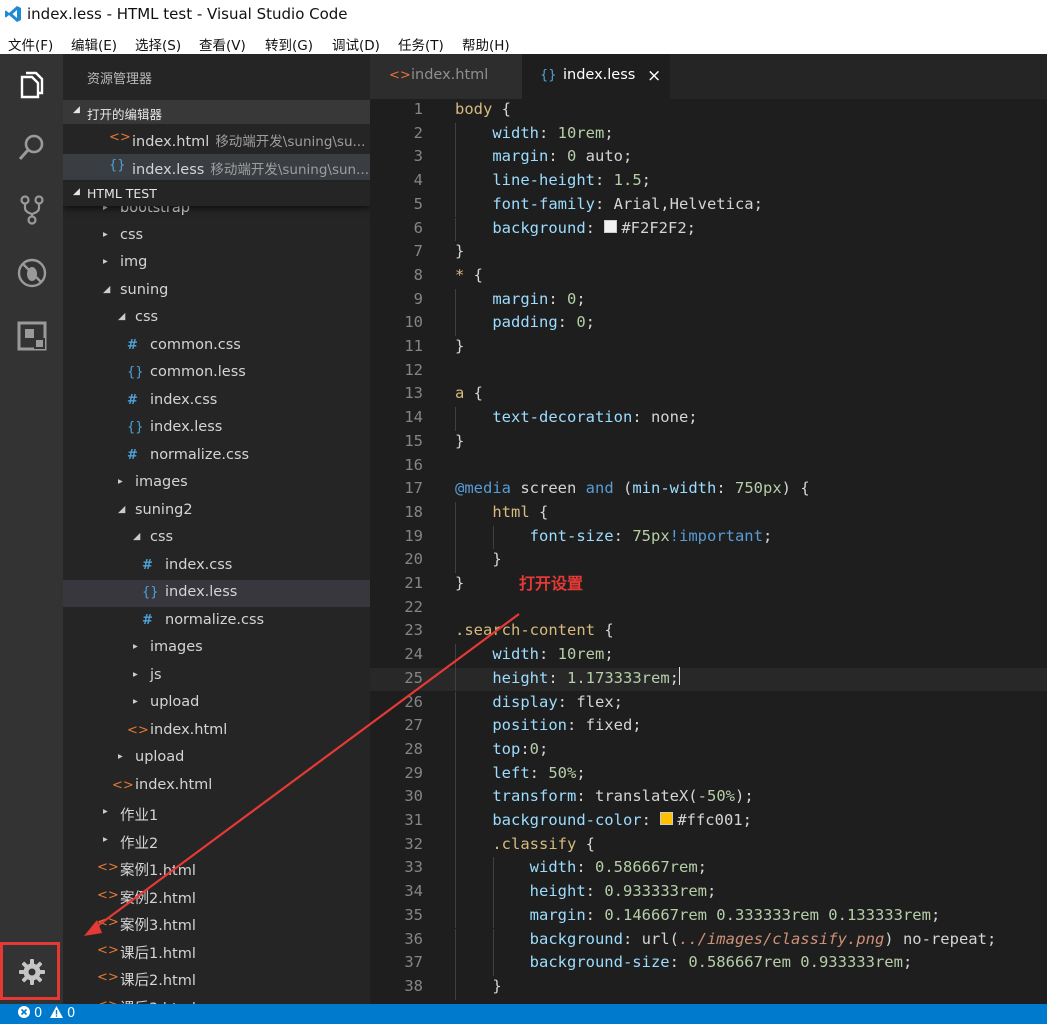  I want to click on error-count: 0, so click(38, 1013).